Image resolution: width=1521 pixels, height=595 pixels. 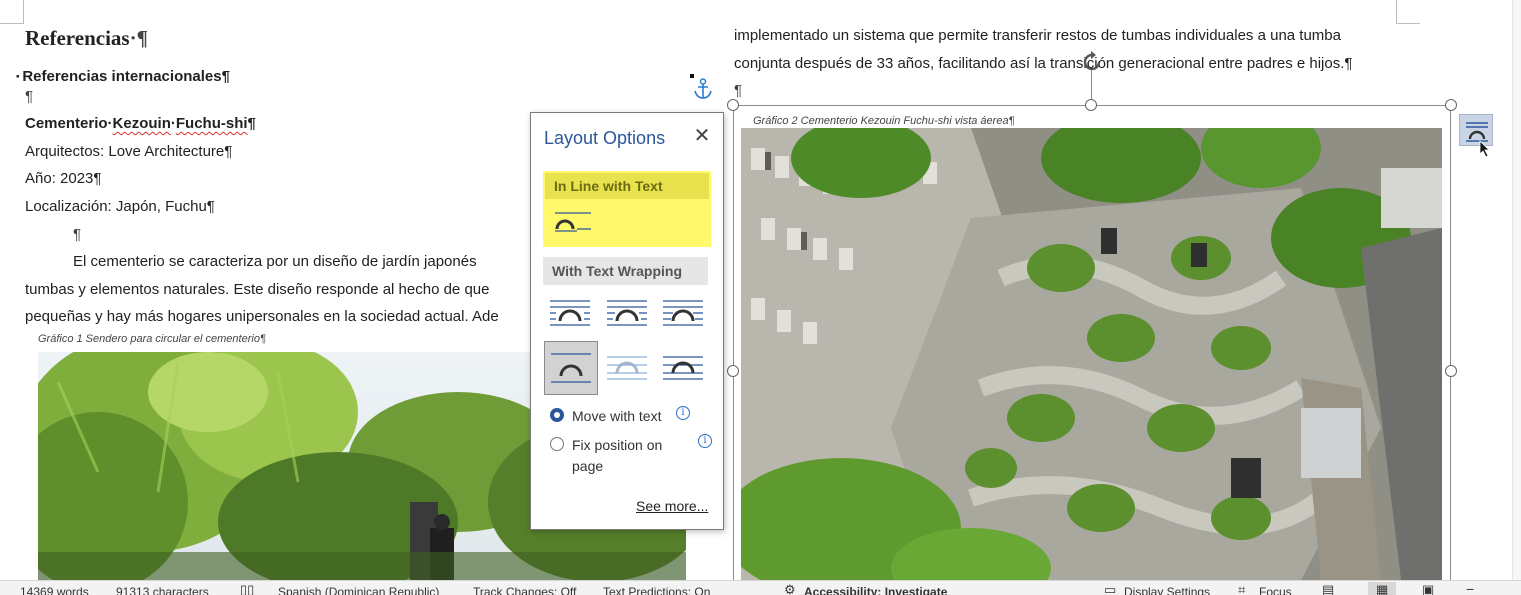 What do you see at coordinates (617, 445) in the screenshot?
I see `fix-position-label: Fix position on` at bounding box center [617, 445].